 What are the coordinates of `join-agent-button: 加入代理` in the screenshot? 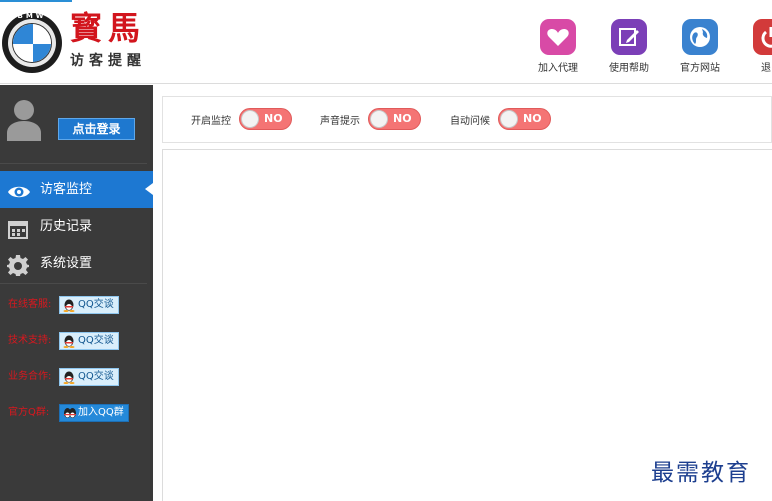 It's located at (558, 46).